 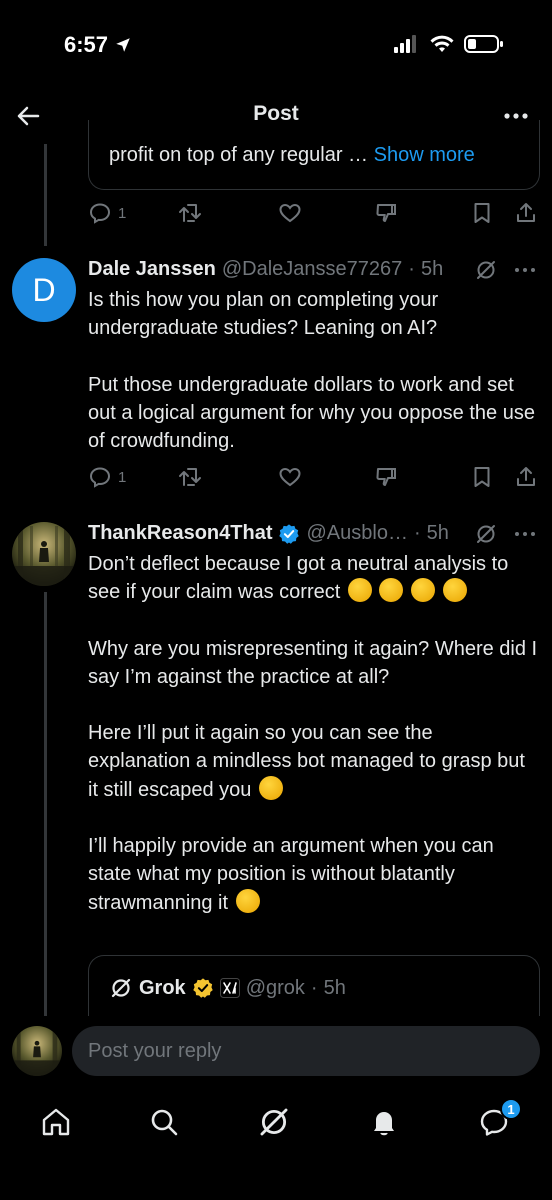 What do you see at coordinates (483, 44) in the screenshot?
I see `battery-icon` at bounding box center [483, 44].